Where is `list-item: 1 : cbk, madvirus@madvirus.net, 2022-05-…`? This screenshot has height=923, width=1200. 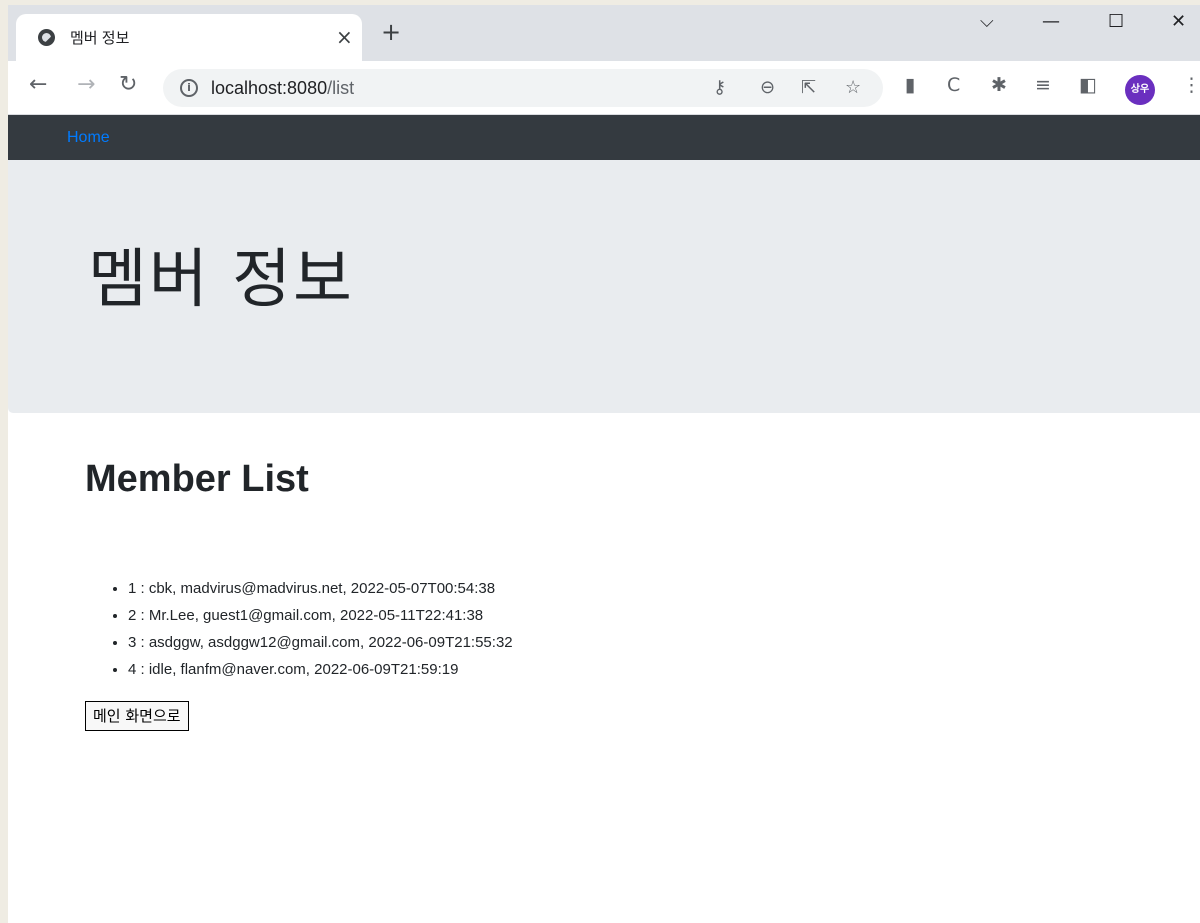 list-item: 1 : cbk, madvirus@madvirus.net, 2022-05-… is located at coordinates (320, 588).